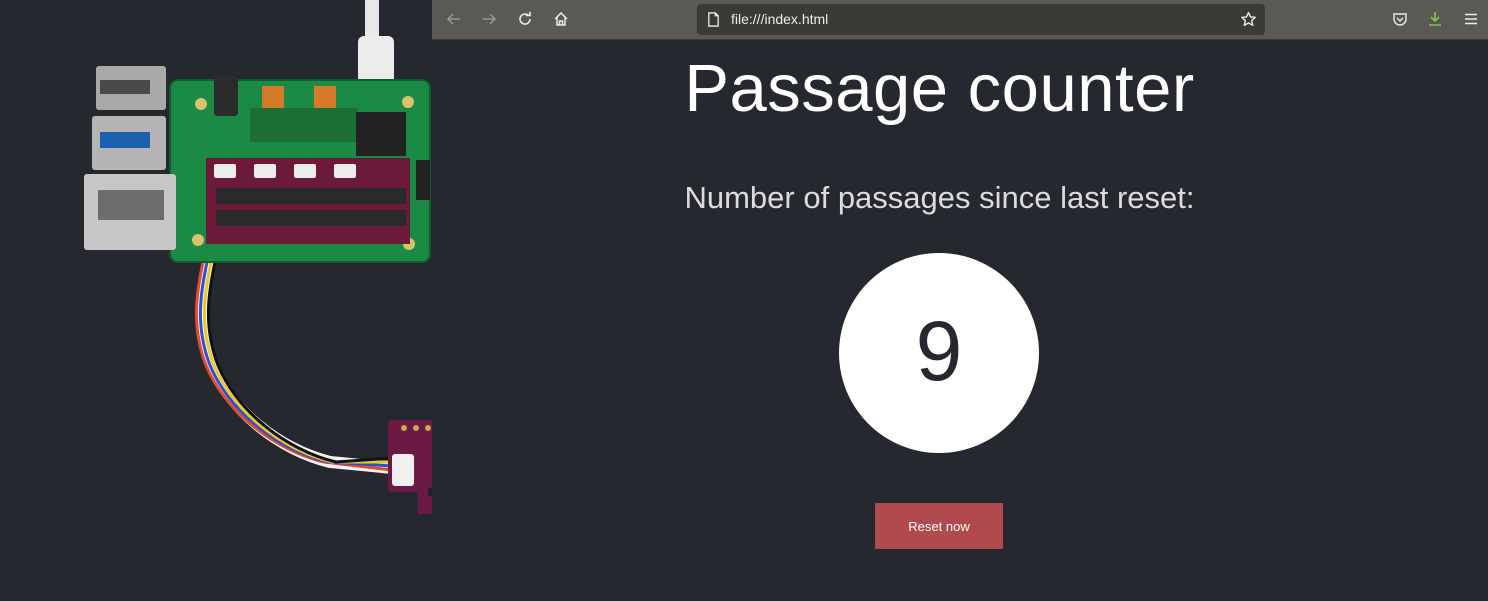 The height and width of the screenshot is (601, 1488). Describe the element at coordinates (780, 19) in the screenshot. I see `url-text: file:///index.html` at that location.